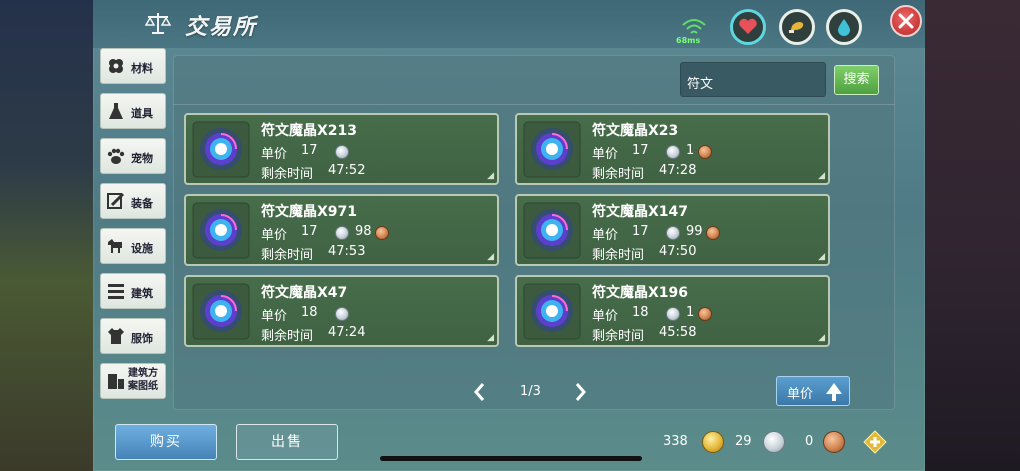 The image size is (1020, 471). Describe the element at coordinates (834, 392) in the screenshot. I see `sort-arrow-icon` at that location.